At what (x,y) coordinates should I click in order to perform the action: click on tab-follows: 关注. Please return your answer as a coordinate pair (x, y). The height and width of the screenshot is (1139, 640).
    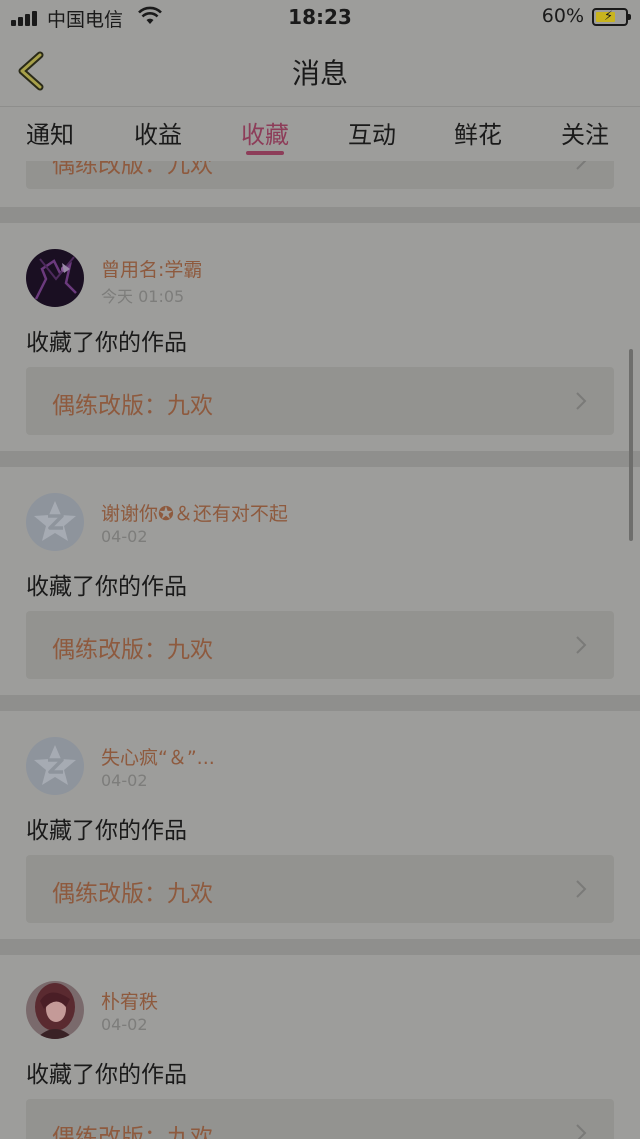
    Looking at the image, I should click on (585, 132).